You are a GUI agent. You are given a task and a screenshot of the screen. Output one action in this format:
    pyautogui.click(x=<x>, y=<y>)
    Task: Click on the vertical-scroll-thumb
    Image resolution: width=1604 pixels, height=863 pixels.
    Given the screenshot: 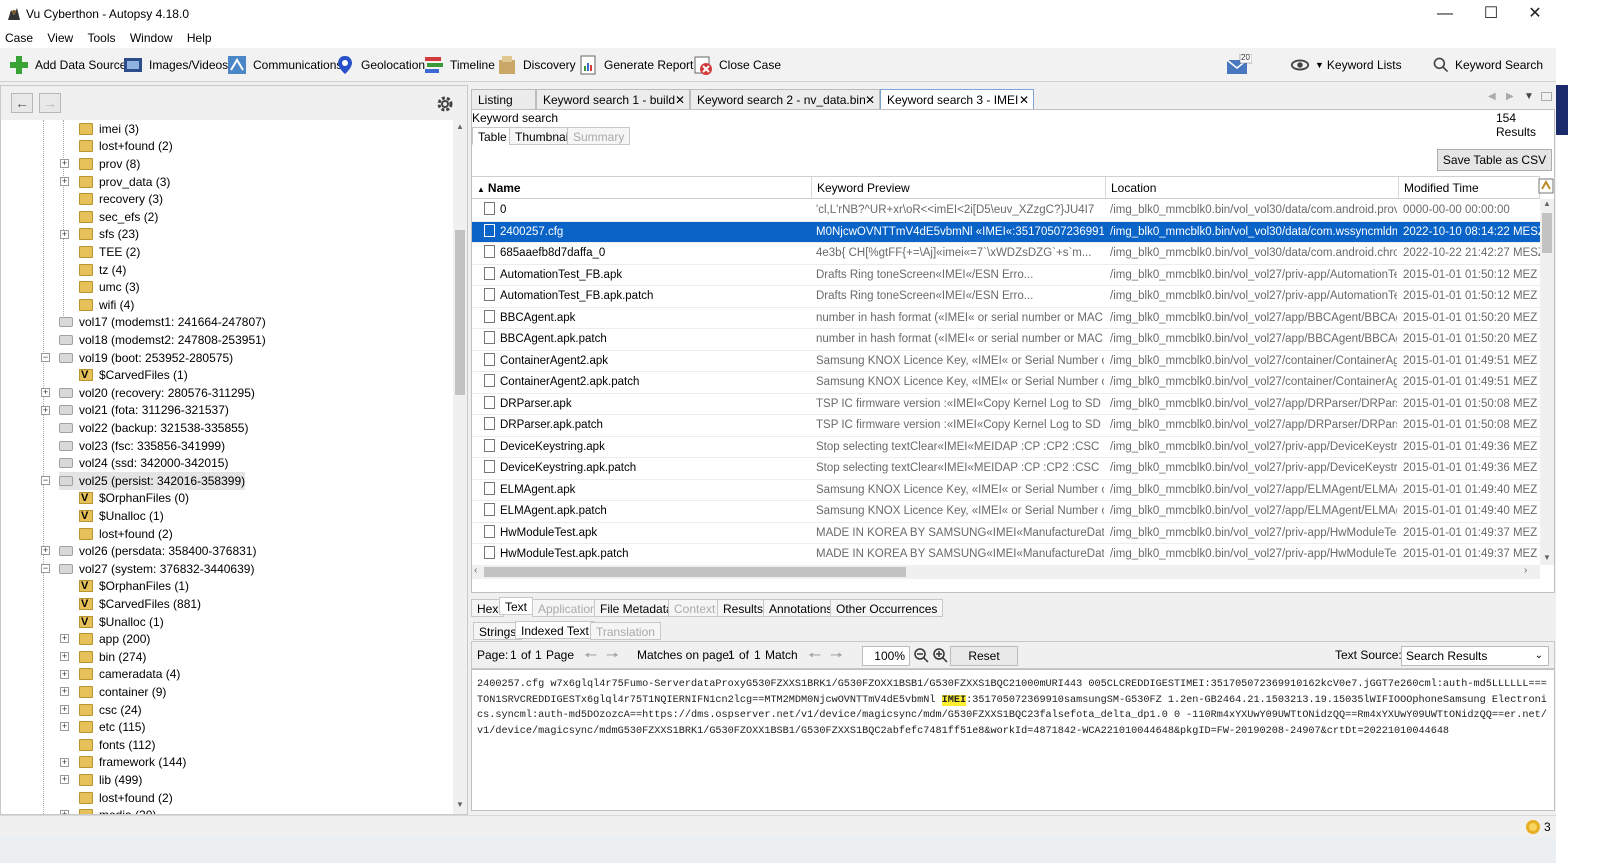 What is the action you would take?
    pyautogui.click(x=1547, y=233)
    